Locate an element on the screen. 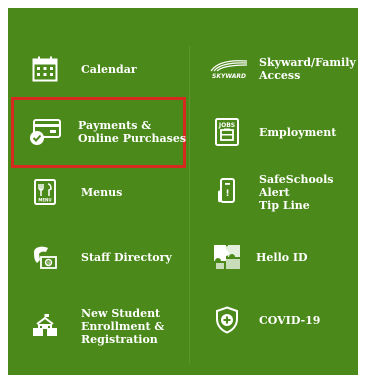 The image size is (367, 387). jobs-icon: JOBS is located at coordinates (227, 132).